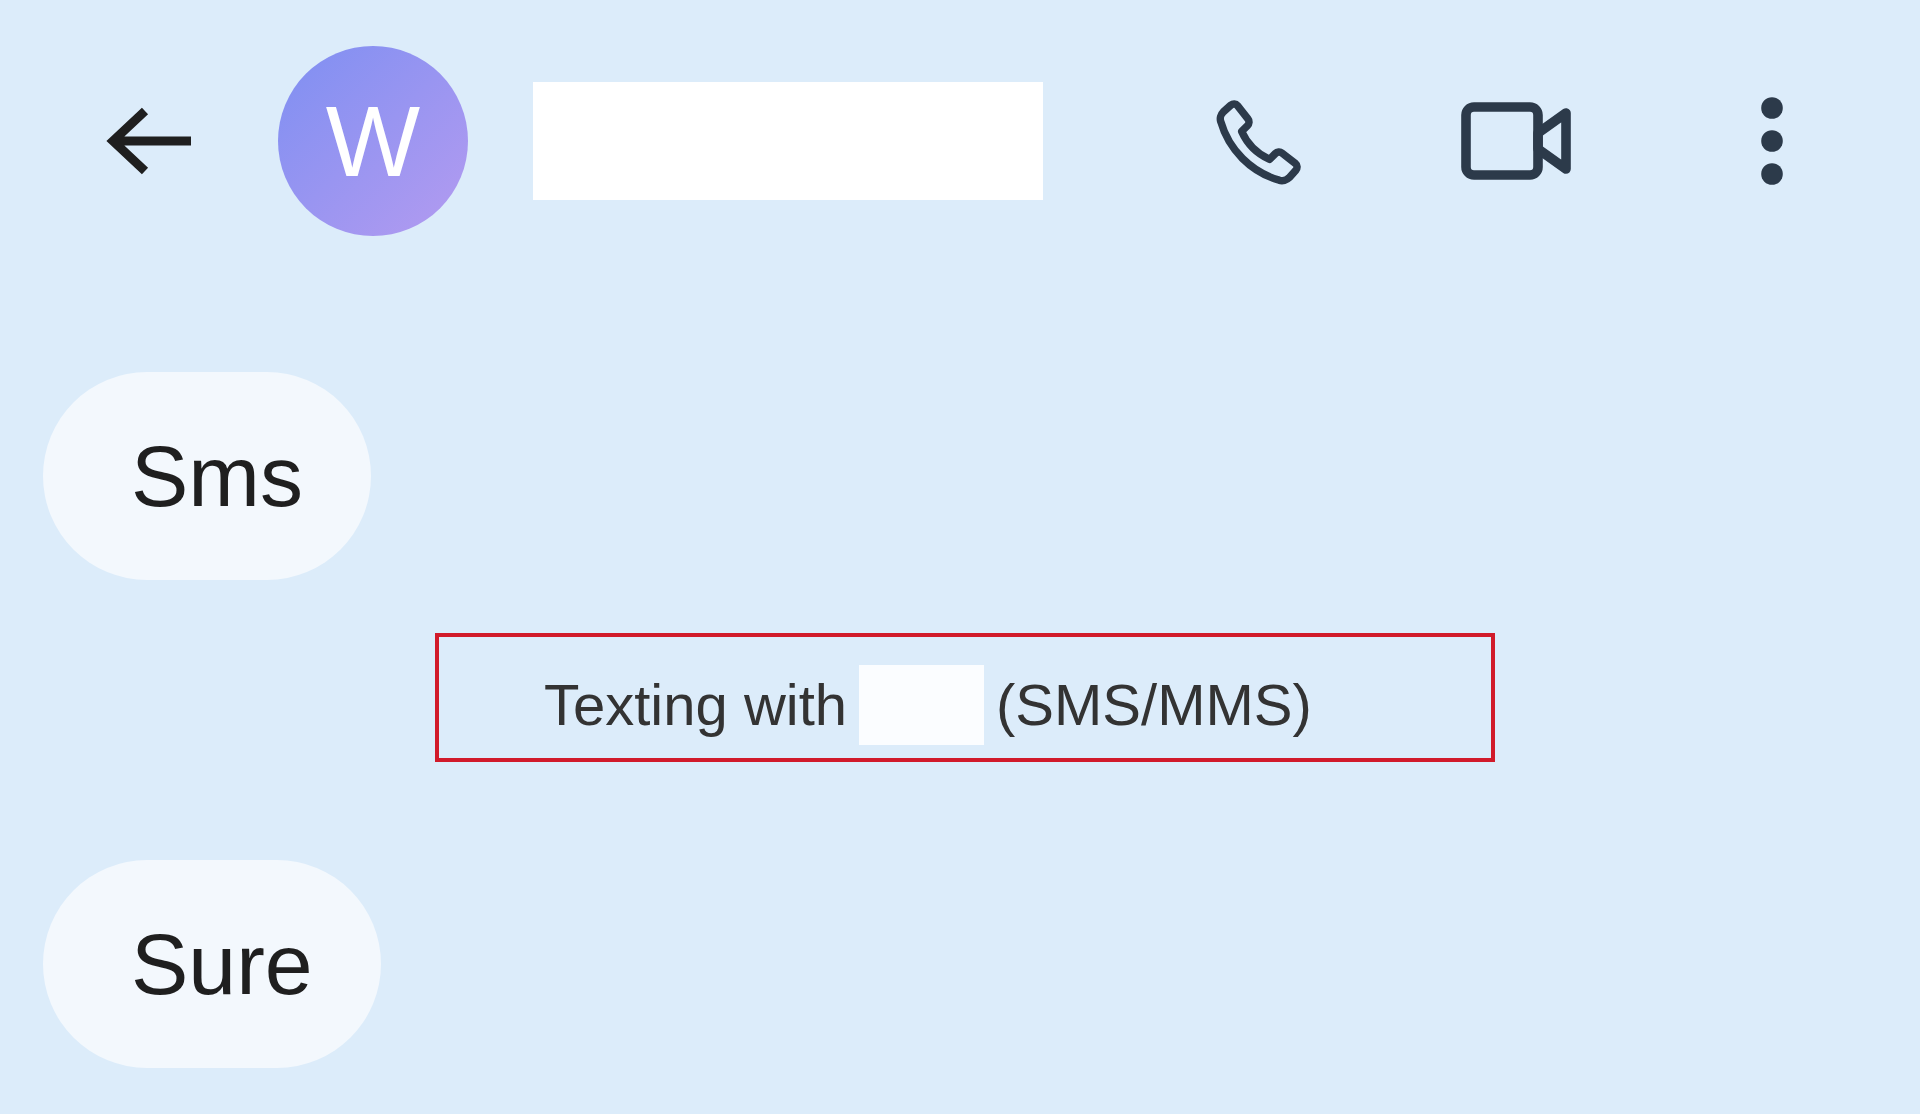 This screenshot has width=1920, height=1114. I want to click on avatar: W, so click(373, 141).